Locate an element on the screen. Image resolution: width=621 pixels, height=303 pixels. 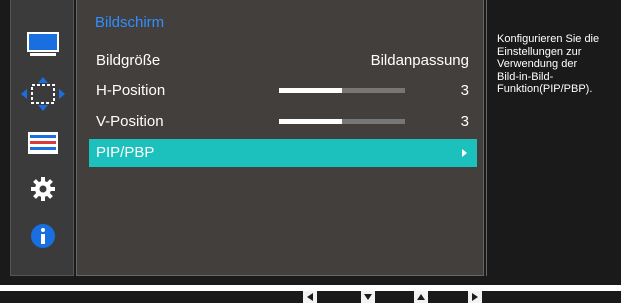
move-arrows-icon is located at coordinates (42, 94).